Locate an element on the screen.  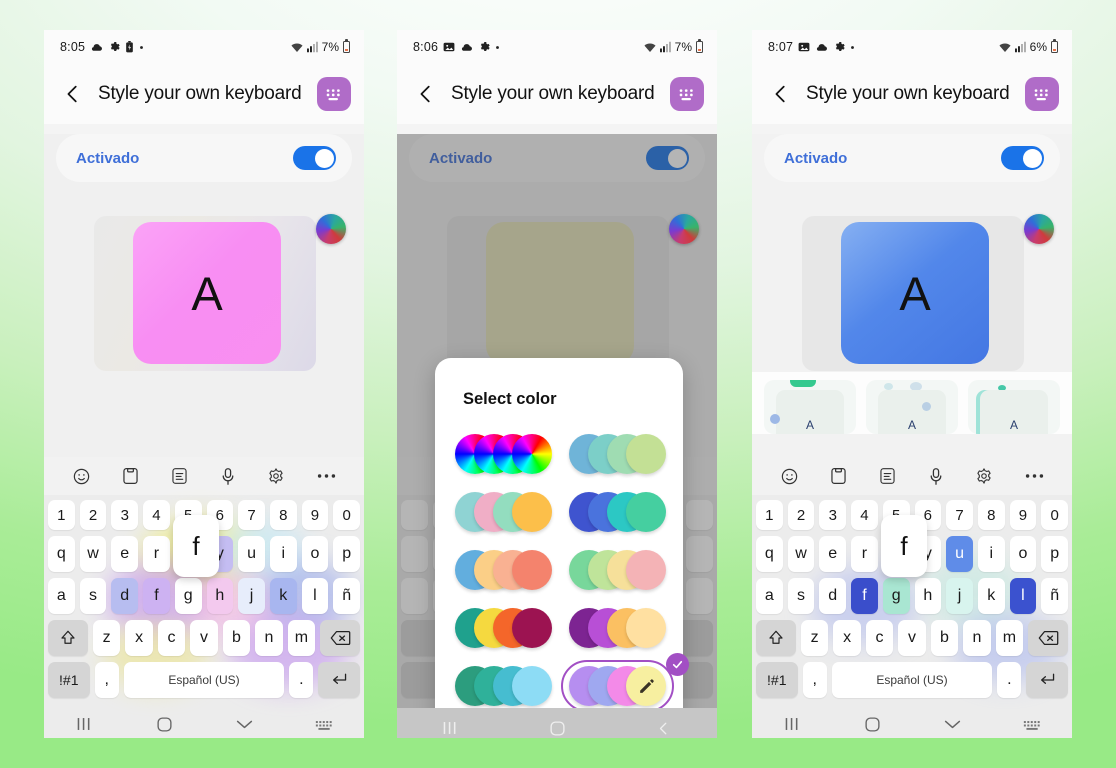
backspace-icon is located at coordinates (340, 638).